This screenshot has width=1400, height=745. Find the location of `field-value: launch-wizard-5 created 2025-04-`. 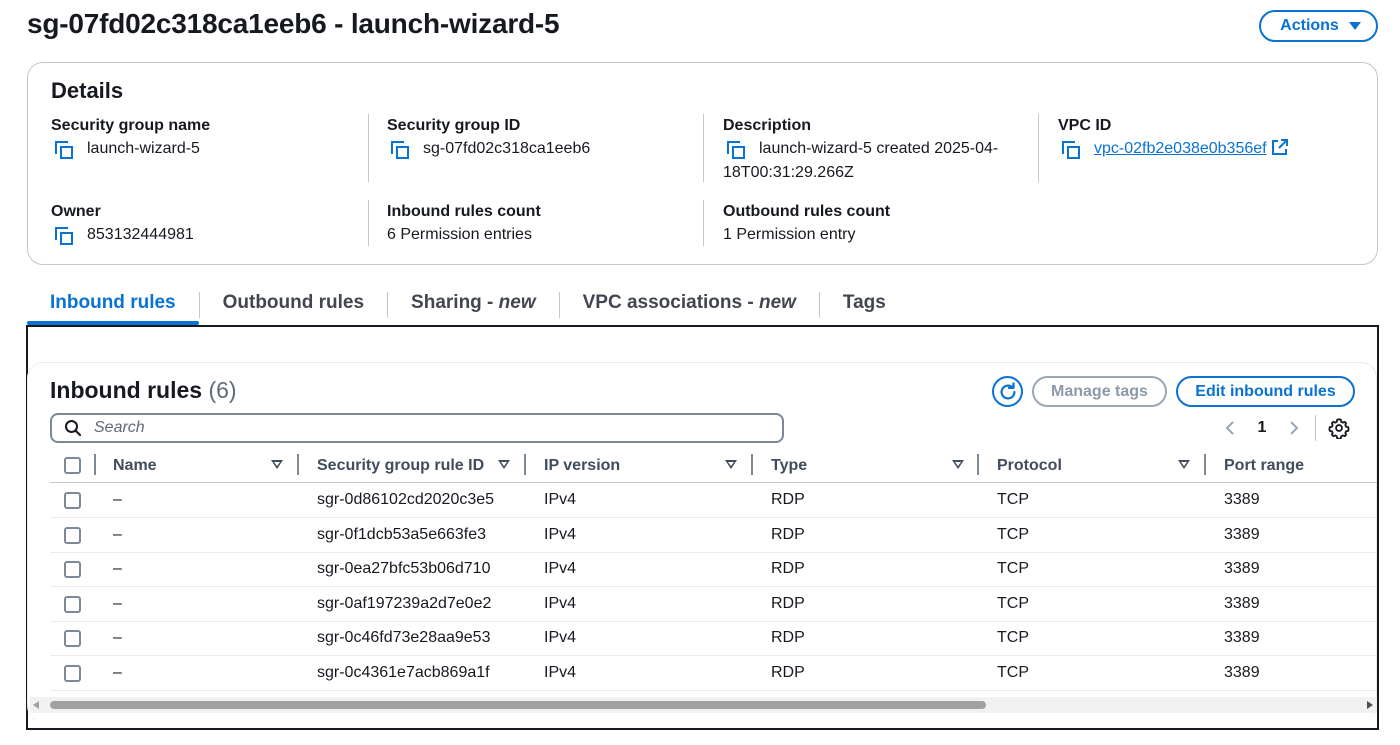

field-value: launch-wizard-5 created 2025-04- is located at coordinates (873, 149).